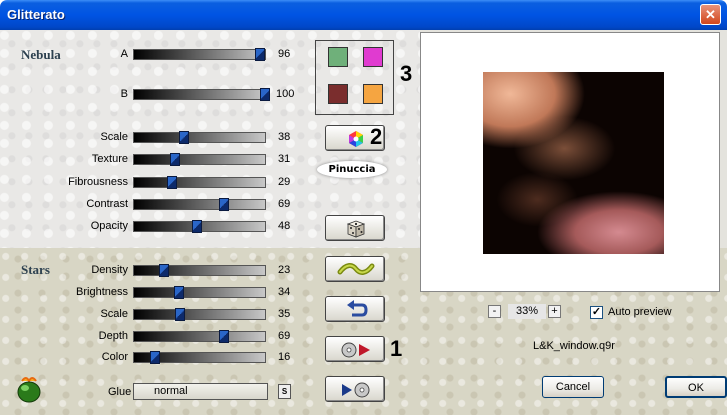 The image size is (727, 415). Describe the element at coordinates (284, 226) in the screenshot. I see `slider-value: 48` at that location.